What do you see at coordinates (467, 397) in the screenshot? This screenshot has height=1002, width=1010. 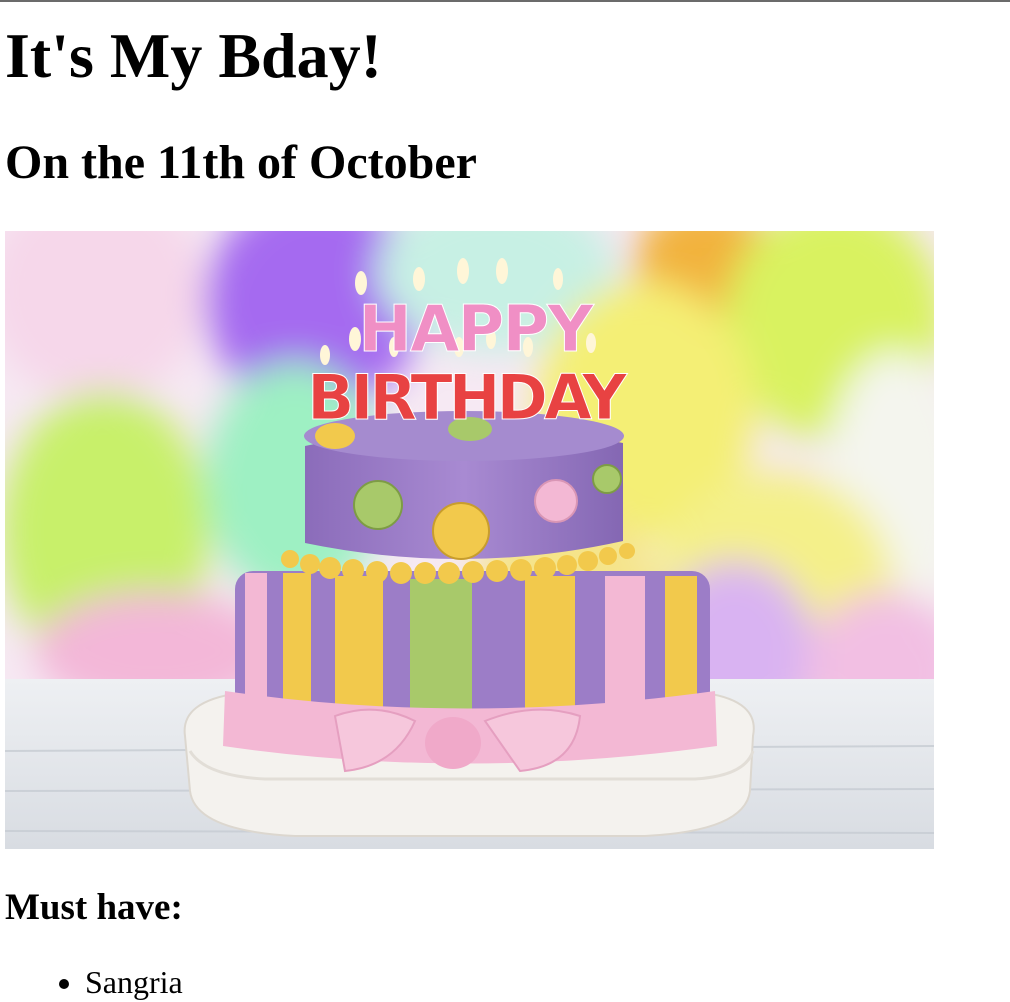 I see `candle-birthday-text: BIRTHDAY` at bounding box center [467, 397].